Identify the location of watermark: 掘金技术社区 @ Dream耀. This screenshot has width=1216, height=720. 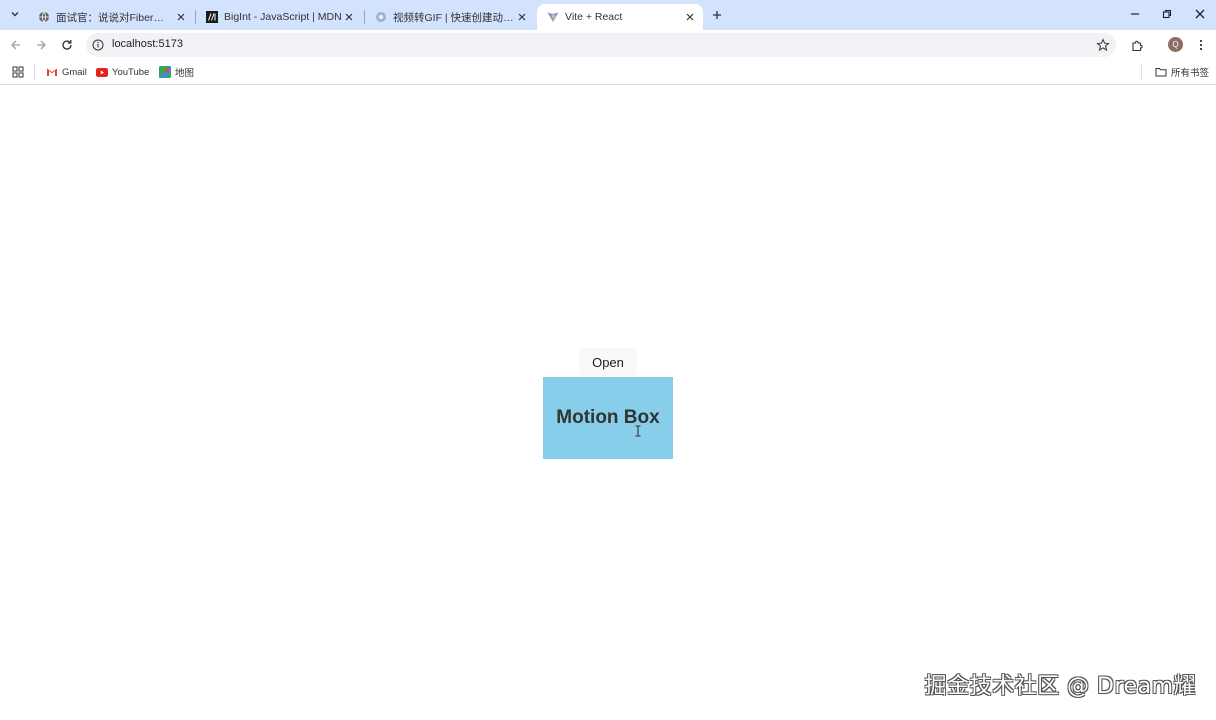
(1060, 686).